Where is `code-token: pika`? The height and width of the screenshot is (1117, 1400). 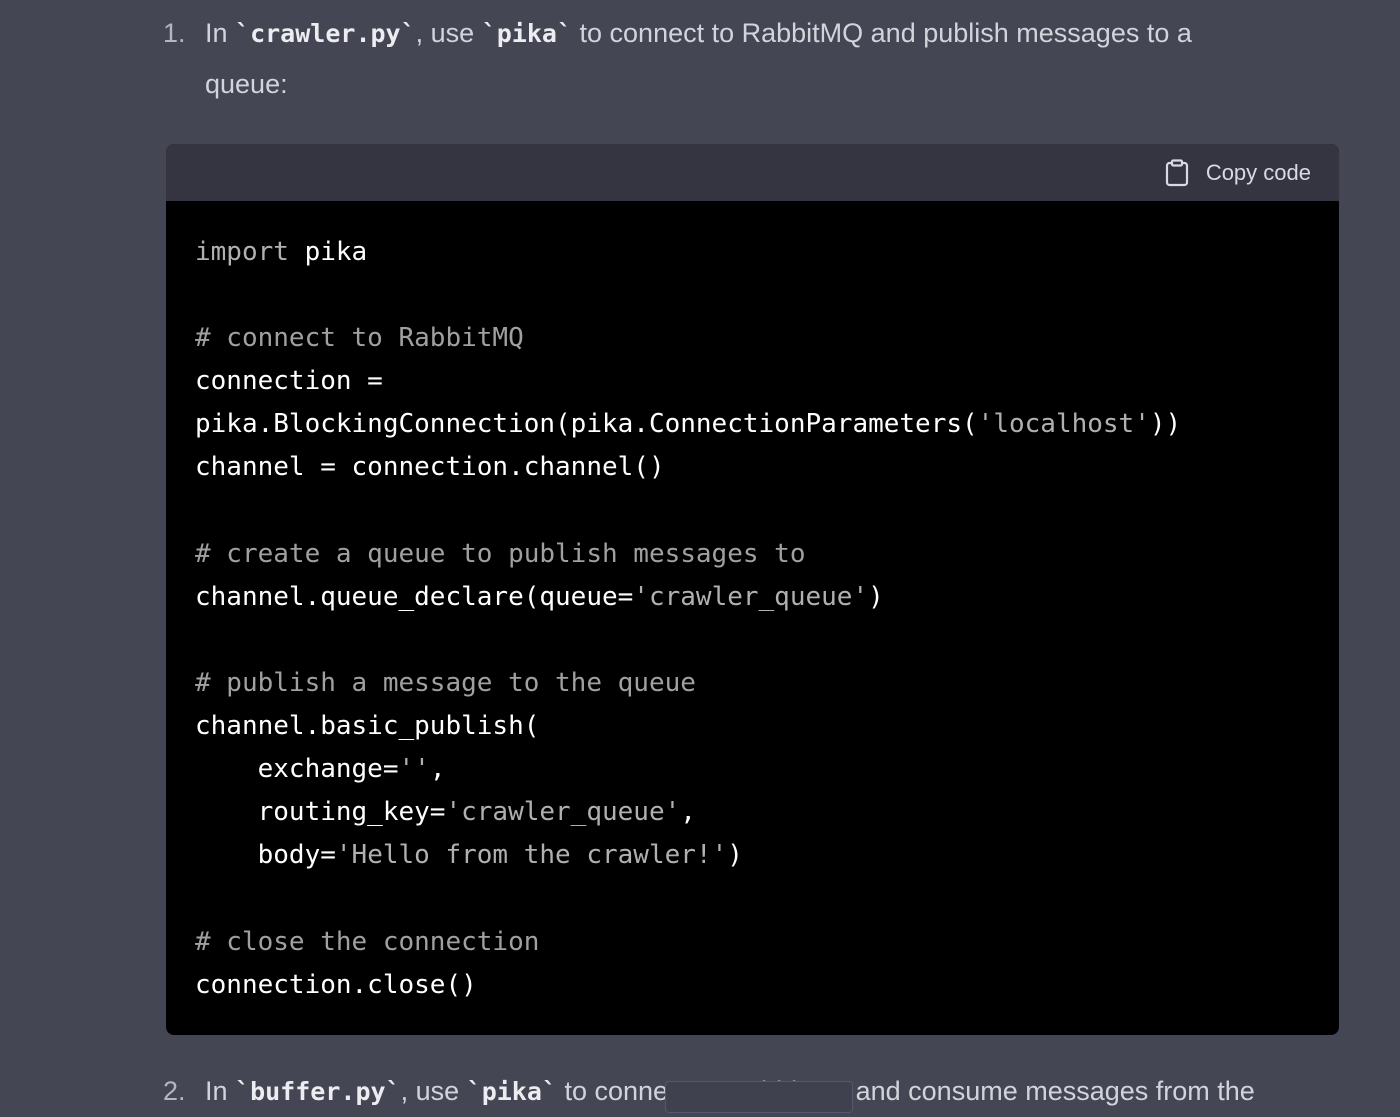 code-token: pika is located at coordinates (328, 252).